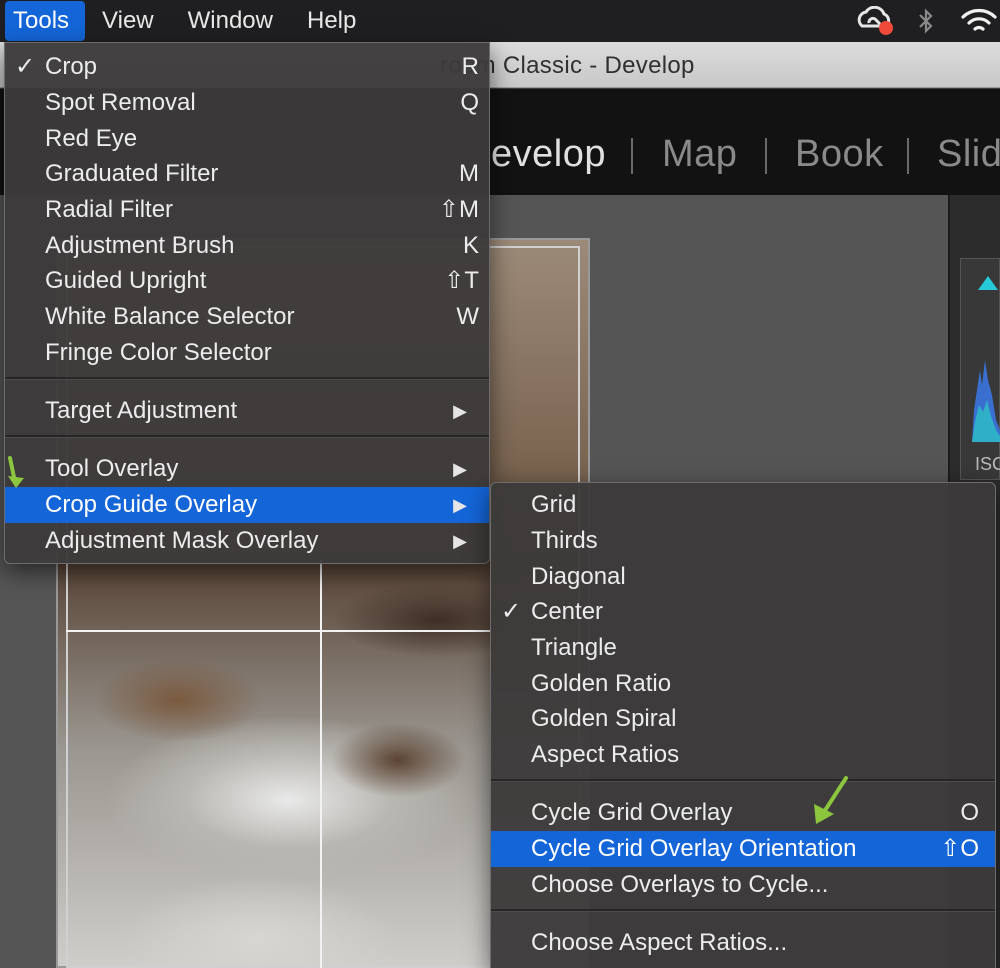  Describe the element at coordinates (604, 718) in the screenshot. I see `menu-item-label: Golden Spiral` at that location.